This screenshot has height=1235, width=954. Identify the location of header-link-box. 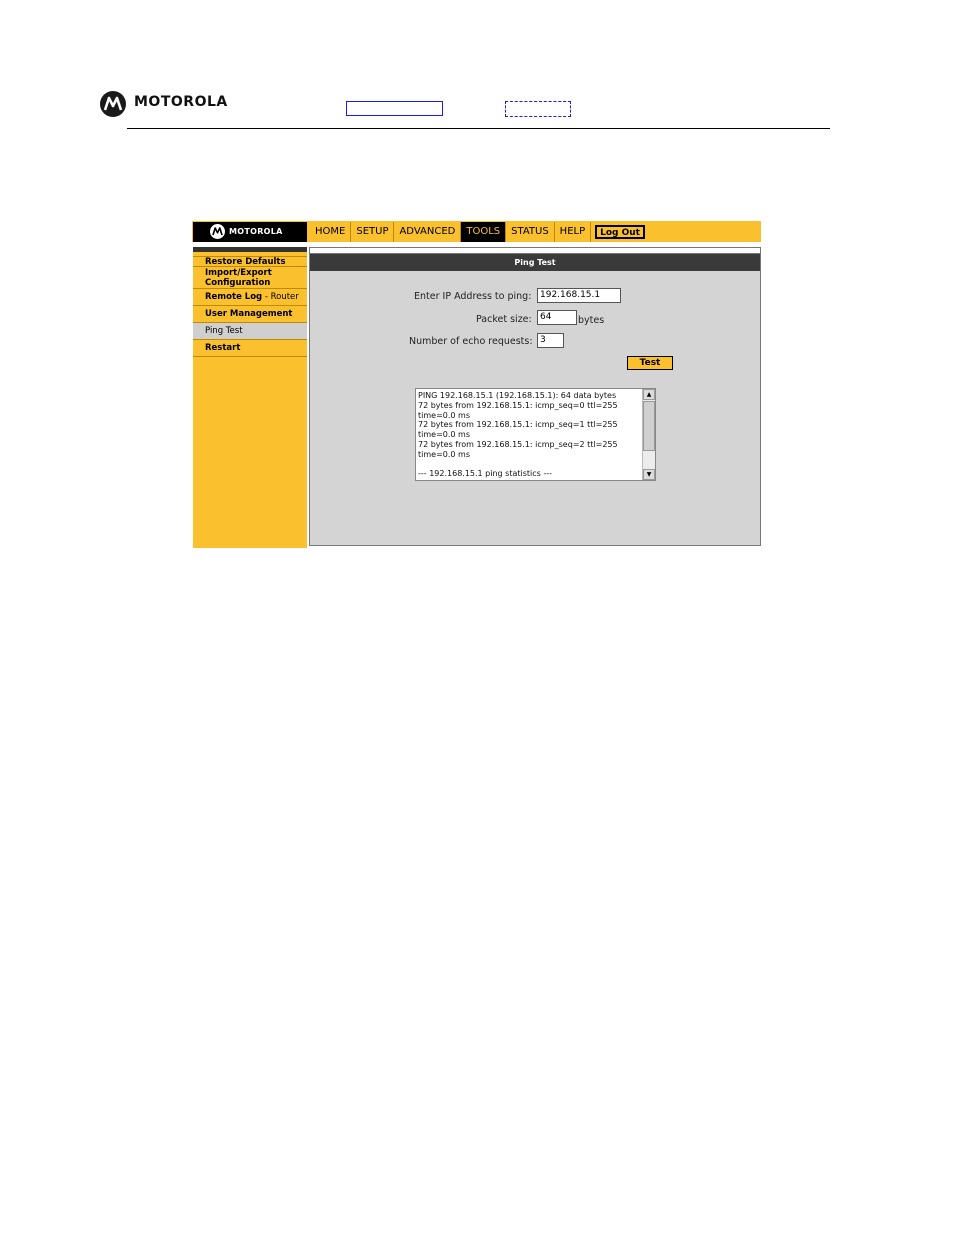
(394, 108).